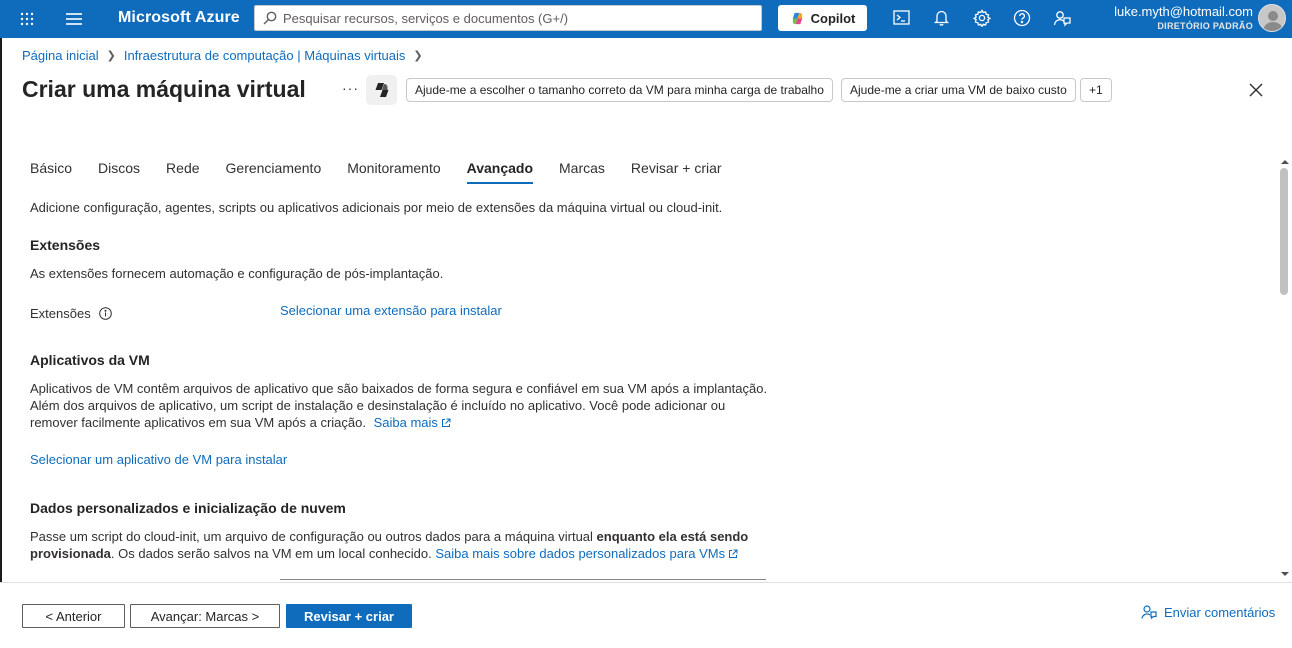 This screenshot has width=1292, height=648. I want to click on prompt-chip-more: +1, so click(1096, 90).